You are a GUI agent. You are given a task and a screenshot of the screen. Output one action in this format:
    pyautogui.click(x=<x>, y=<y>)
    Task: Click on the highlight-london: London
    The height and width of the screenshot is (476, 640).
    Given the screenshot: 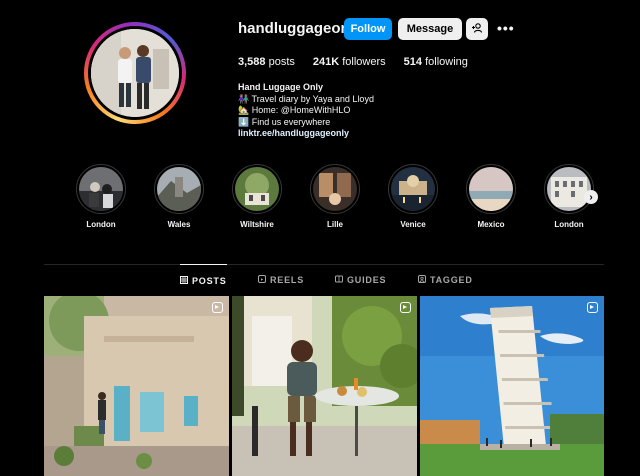 What is the action you would take?
    pyautogui.click(x=101, y=196)
    